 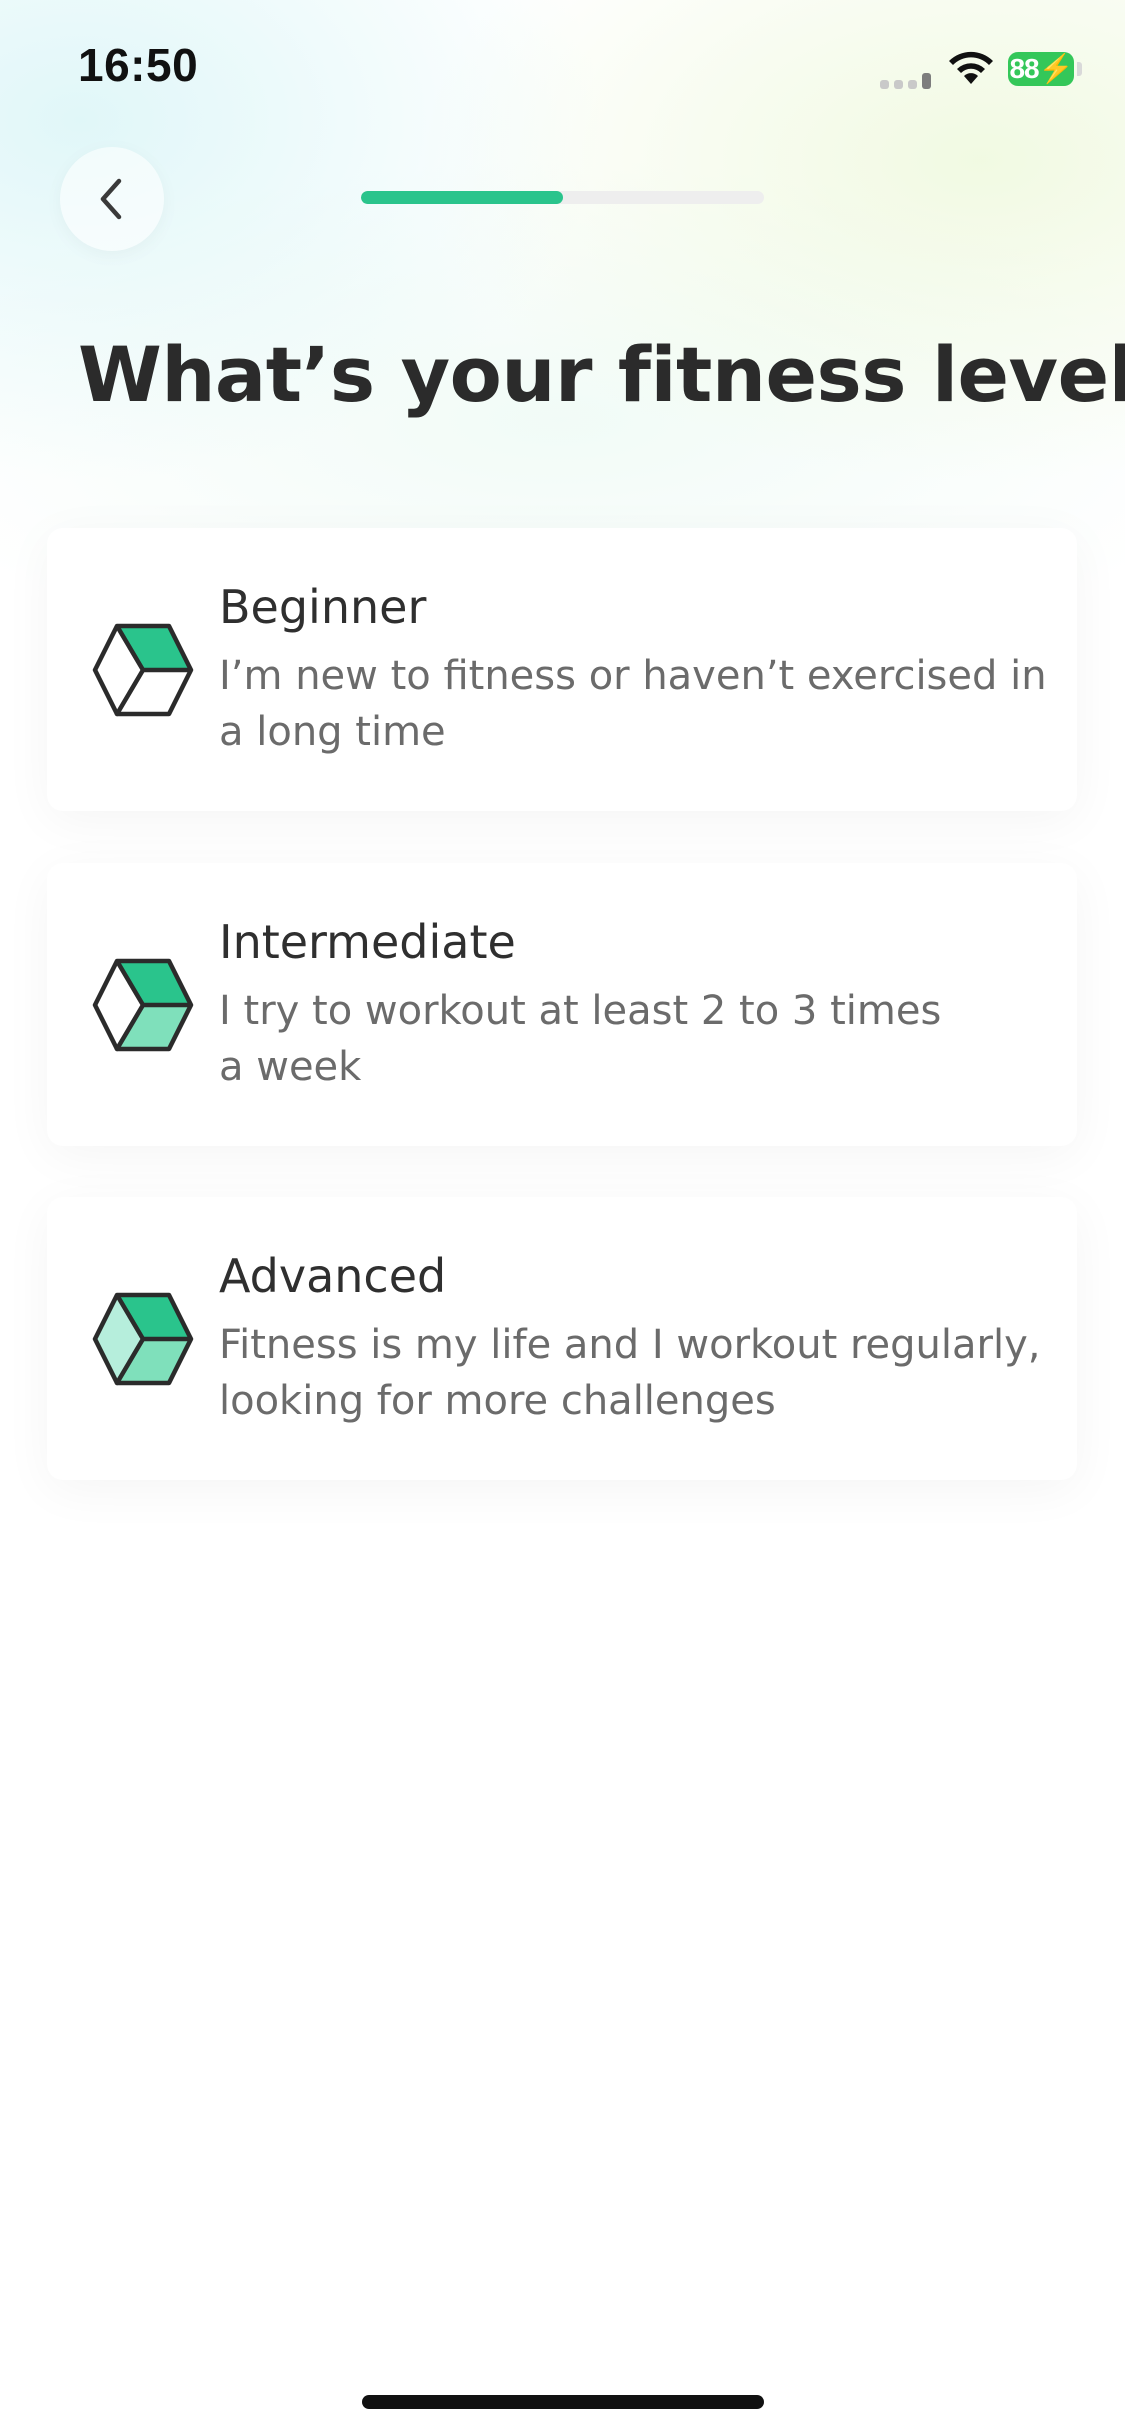 I want to click on level-title: Advanced, so click(x=333, y=1276).